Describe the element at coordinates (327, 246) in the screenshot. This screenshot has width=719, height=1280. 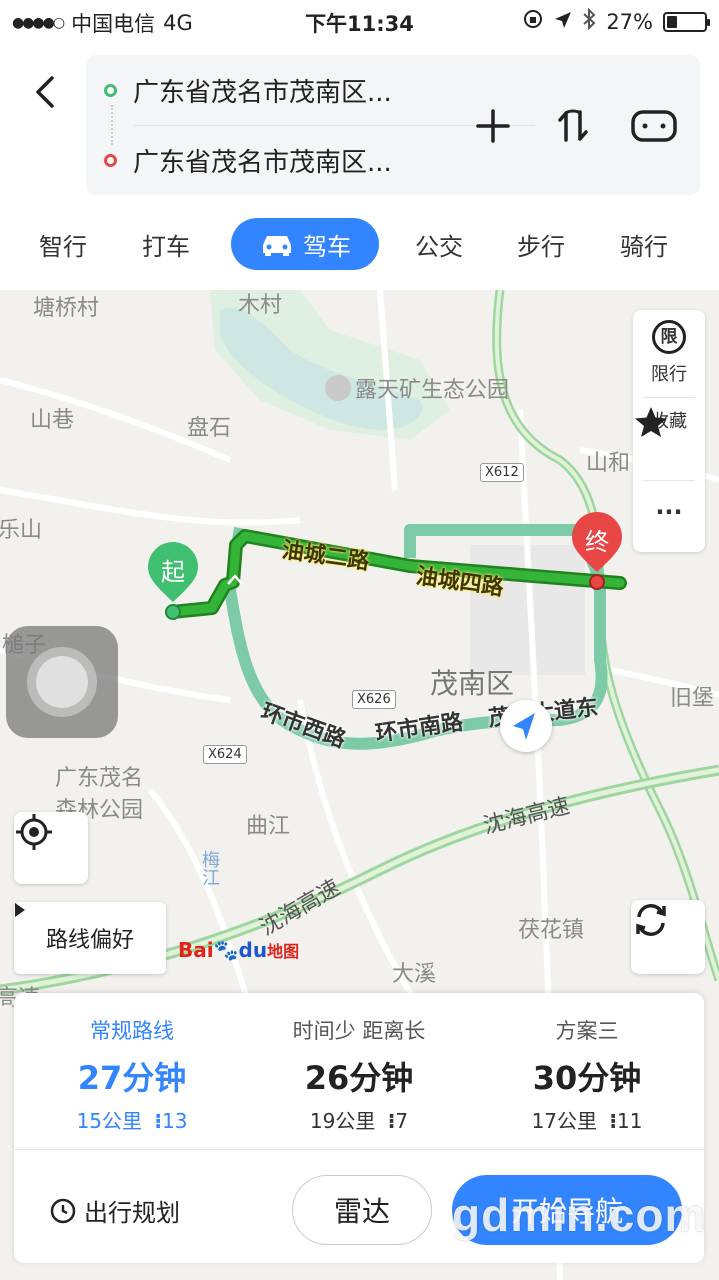
I see `tab-drive-label: 驾车` at that location.